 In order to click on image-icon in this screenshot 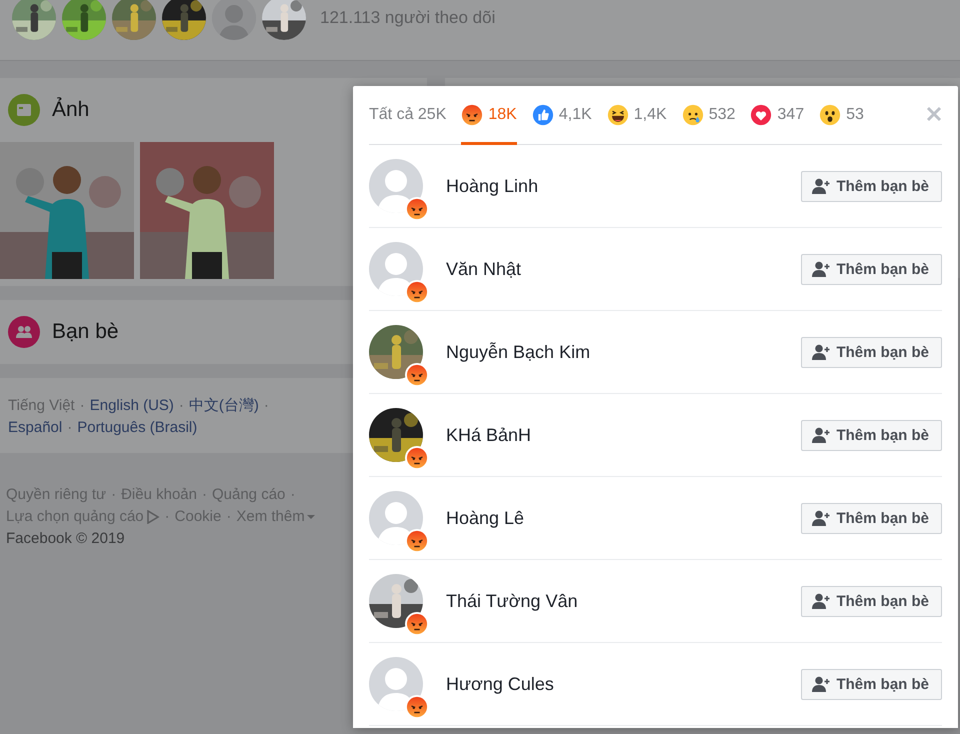, I will do `click(24, 110)`.